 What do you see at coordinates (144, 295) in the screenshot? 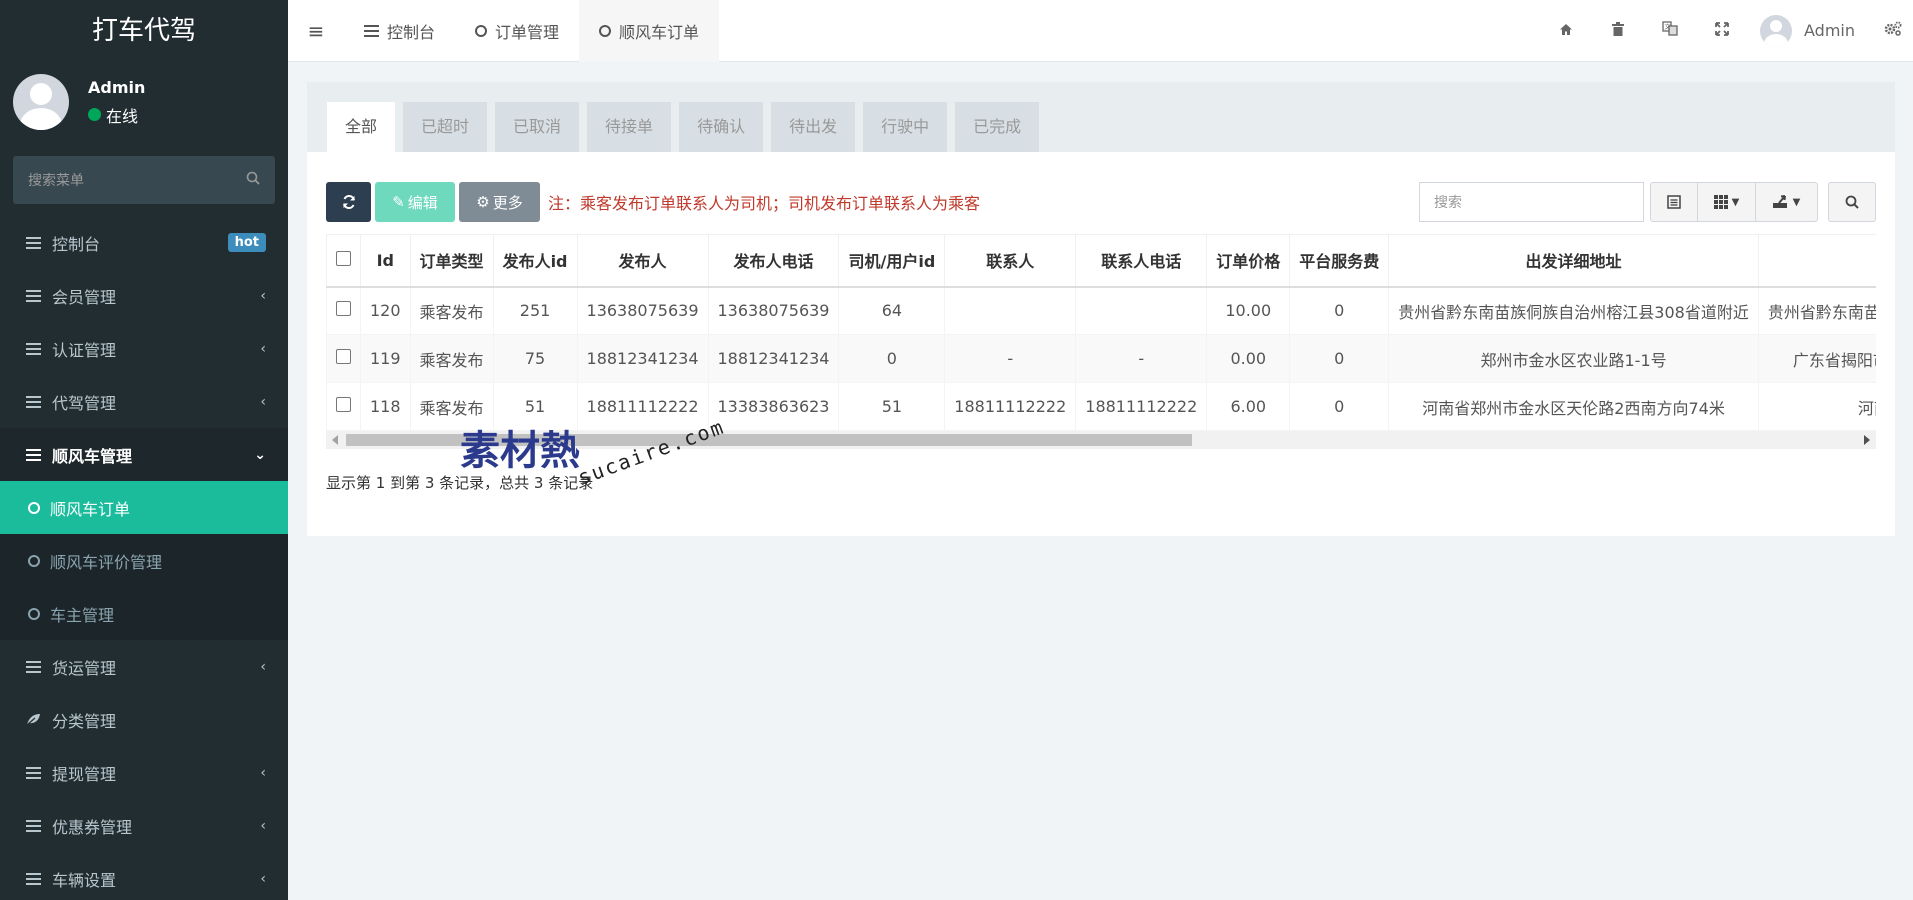
I see `sidebar-item-members: 会员管理 ‹` at bounding box center [144, 295].